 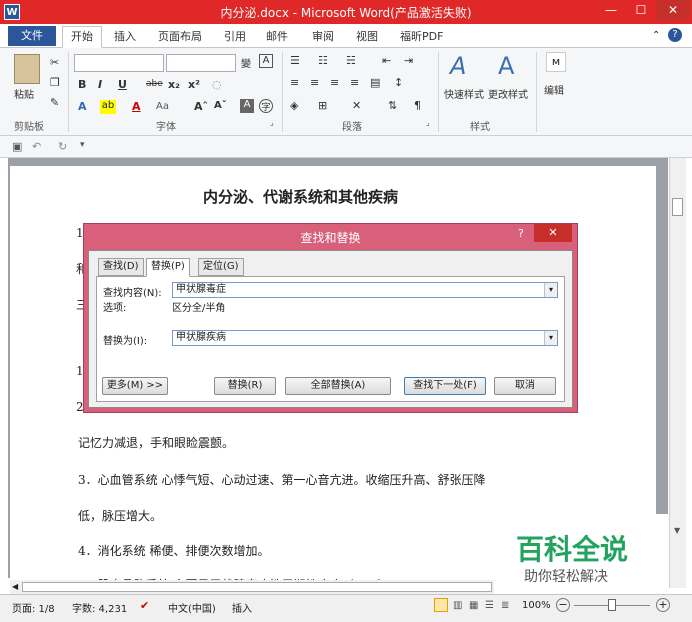 I want to click on language-indicator: 中文(中国), so click(x=192, y=607).